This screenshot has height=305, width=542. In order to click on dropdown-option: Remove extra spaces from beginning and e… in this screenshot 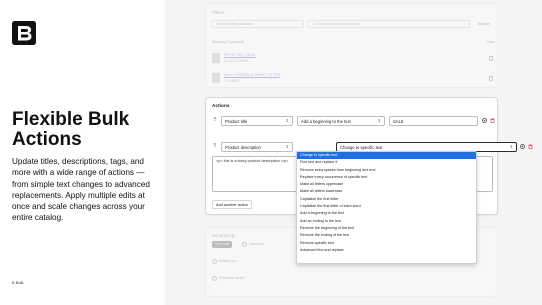, I will do `click(386, 170)`.